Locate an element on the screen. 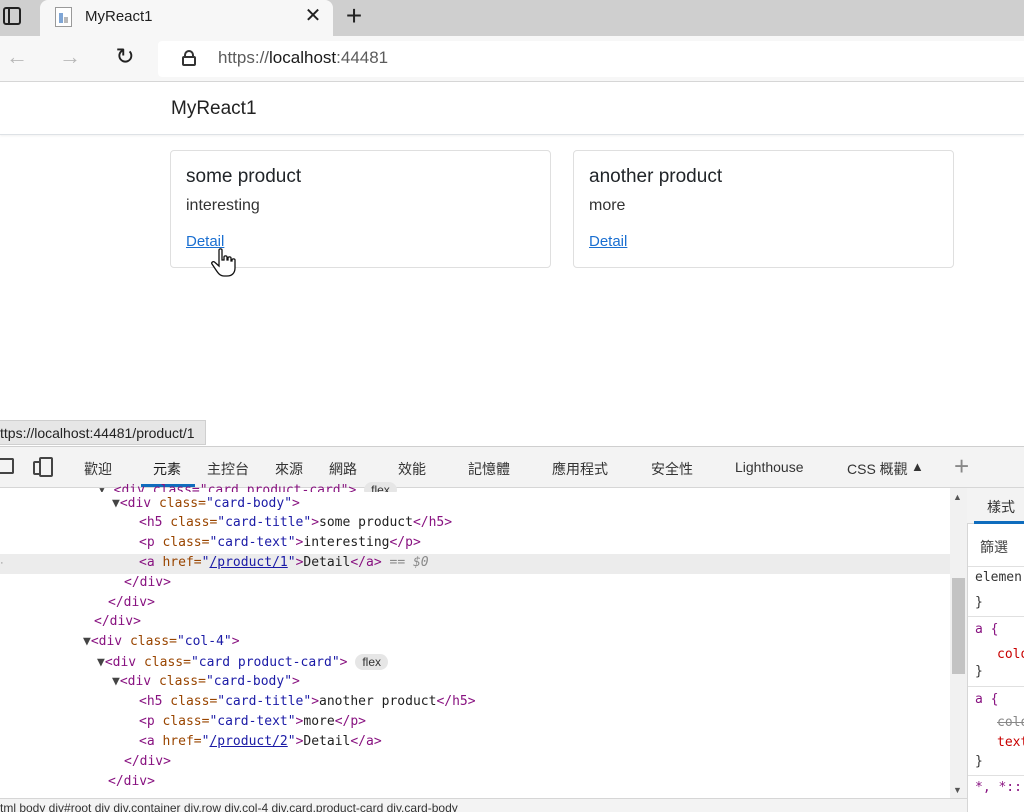  scroll-up-icon: ▲ is located at coordinates (957, 497).